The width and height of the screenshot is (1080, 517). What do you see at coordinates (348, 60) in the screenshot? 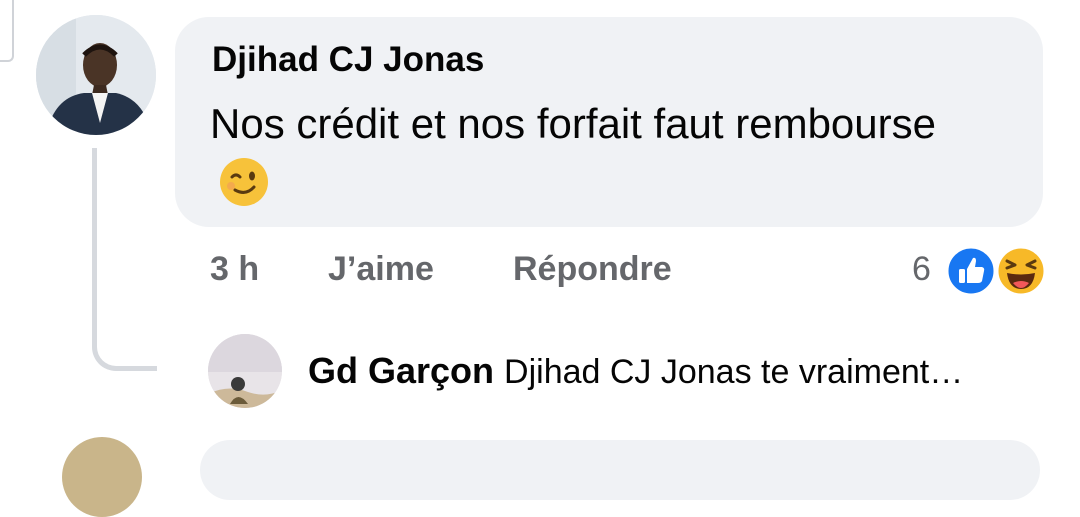
I see `comment-author: Djihad CJ Jonas` at bounding box center [348, 60].